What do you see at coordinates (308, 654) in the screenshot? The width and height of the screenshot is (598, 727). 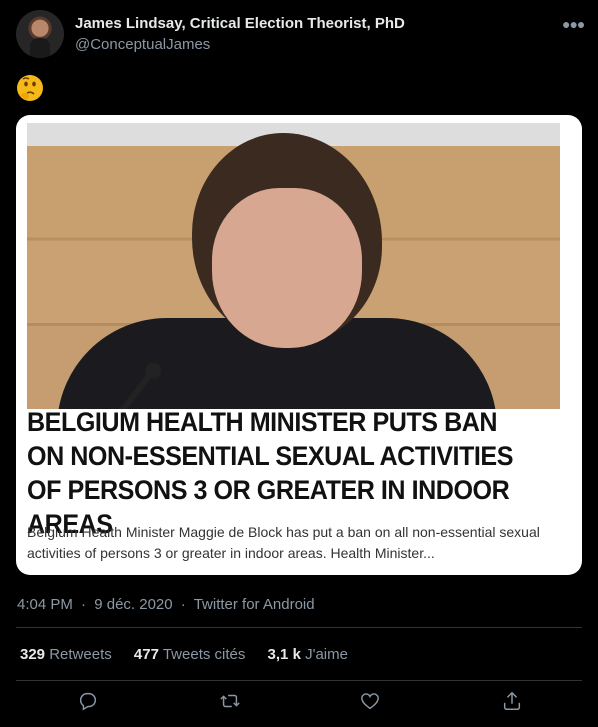 I see `likes-stat: 3,1 k J'aime` at bounding box center [308, 654].